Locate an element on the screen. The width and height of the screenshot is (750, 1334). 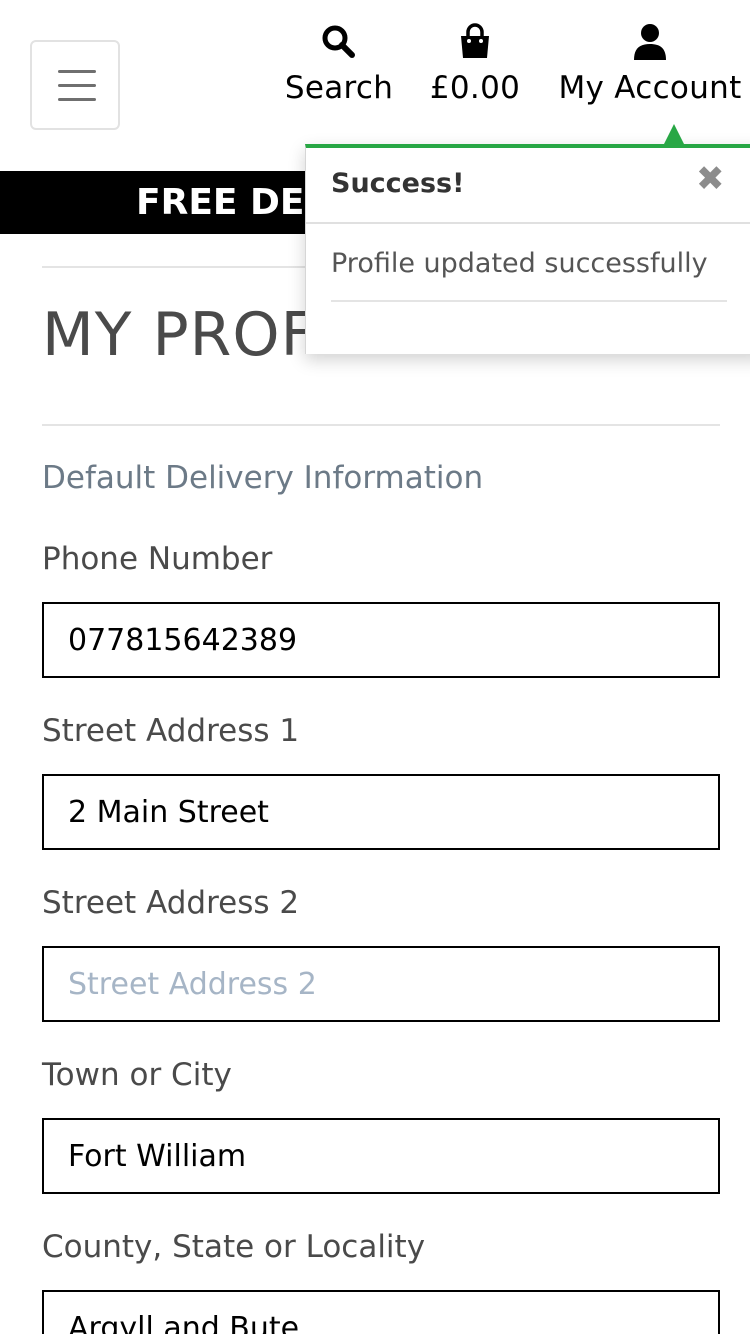
bag-total: £0.00 is located at coordinates (475, 88).